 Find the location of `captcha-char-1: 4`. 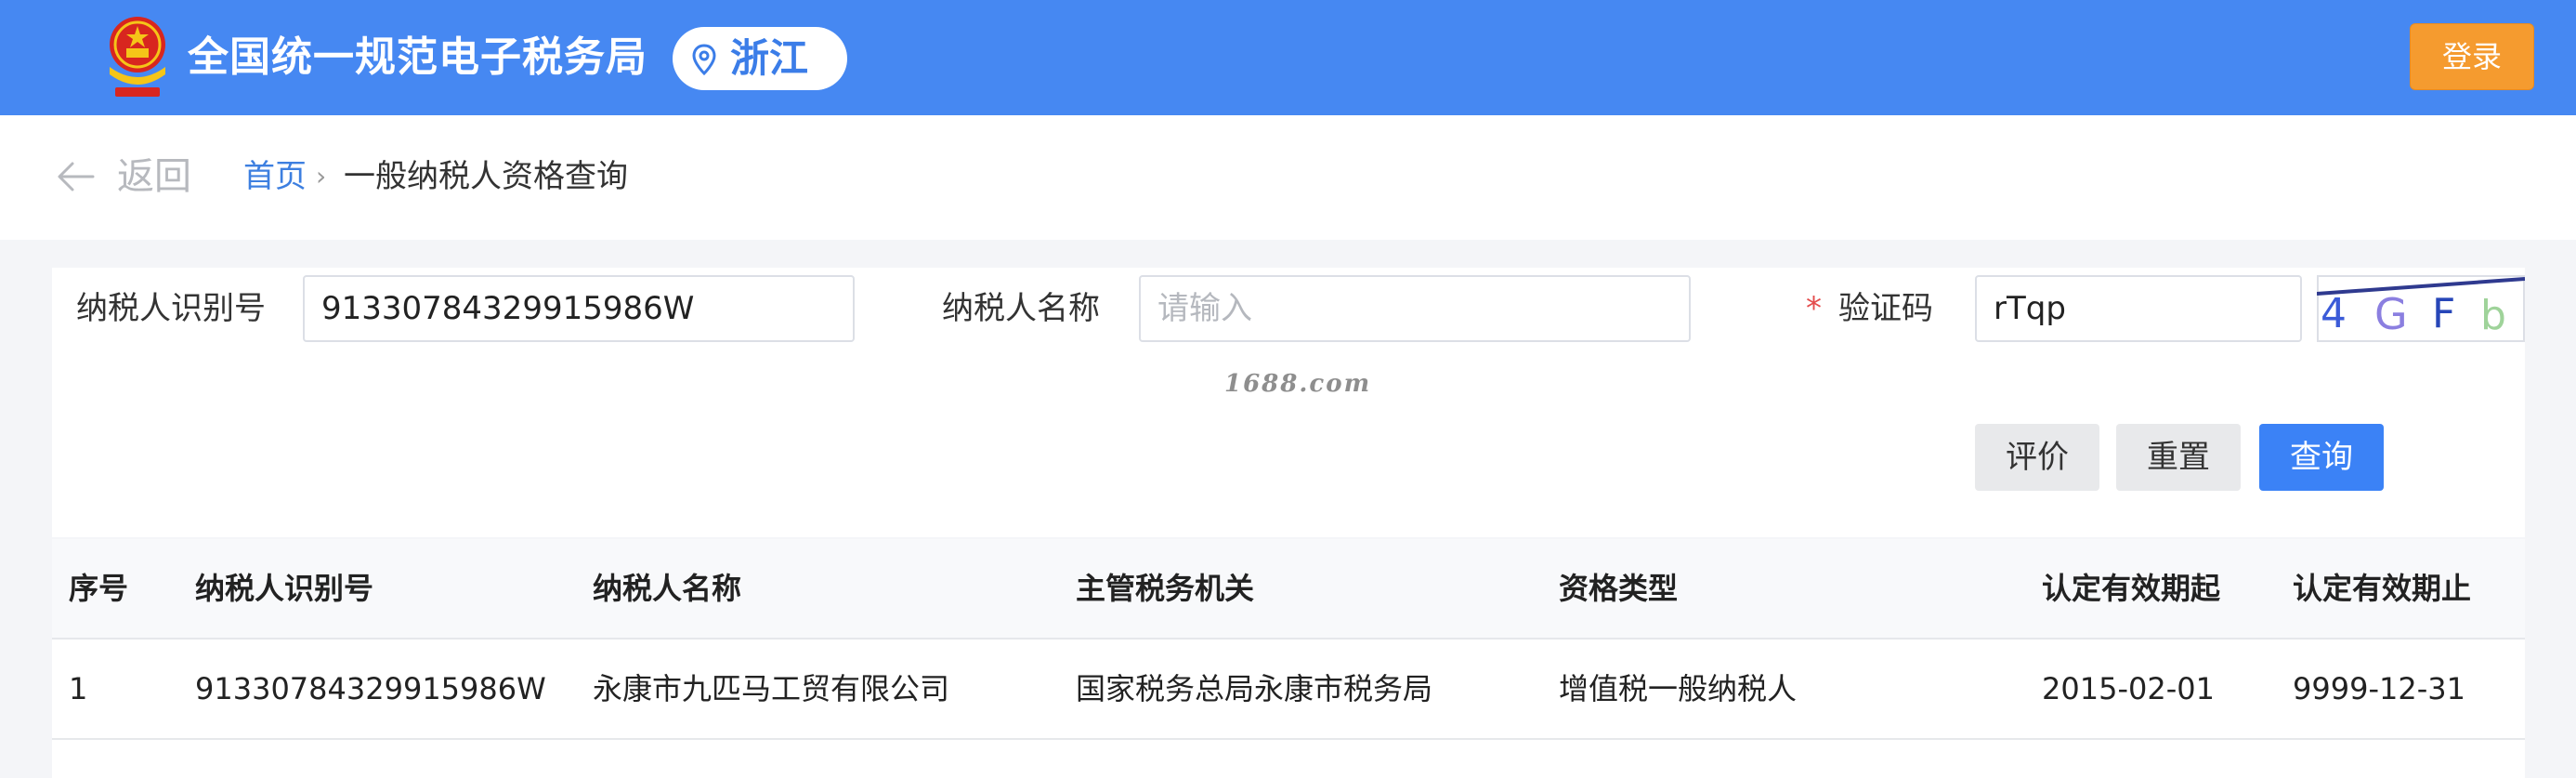

captcha-char-1: 4 is located at coordinates (2334, 313).